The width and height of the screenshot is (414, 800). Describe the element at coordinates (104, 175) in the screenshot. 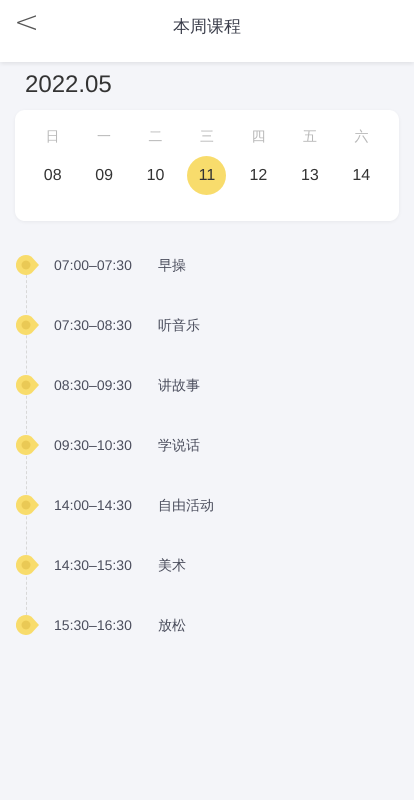

I see `day-button: 09` at that location.